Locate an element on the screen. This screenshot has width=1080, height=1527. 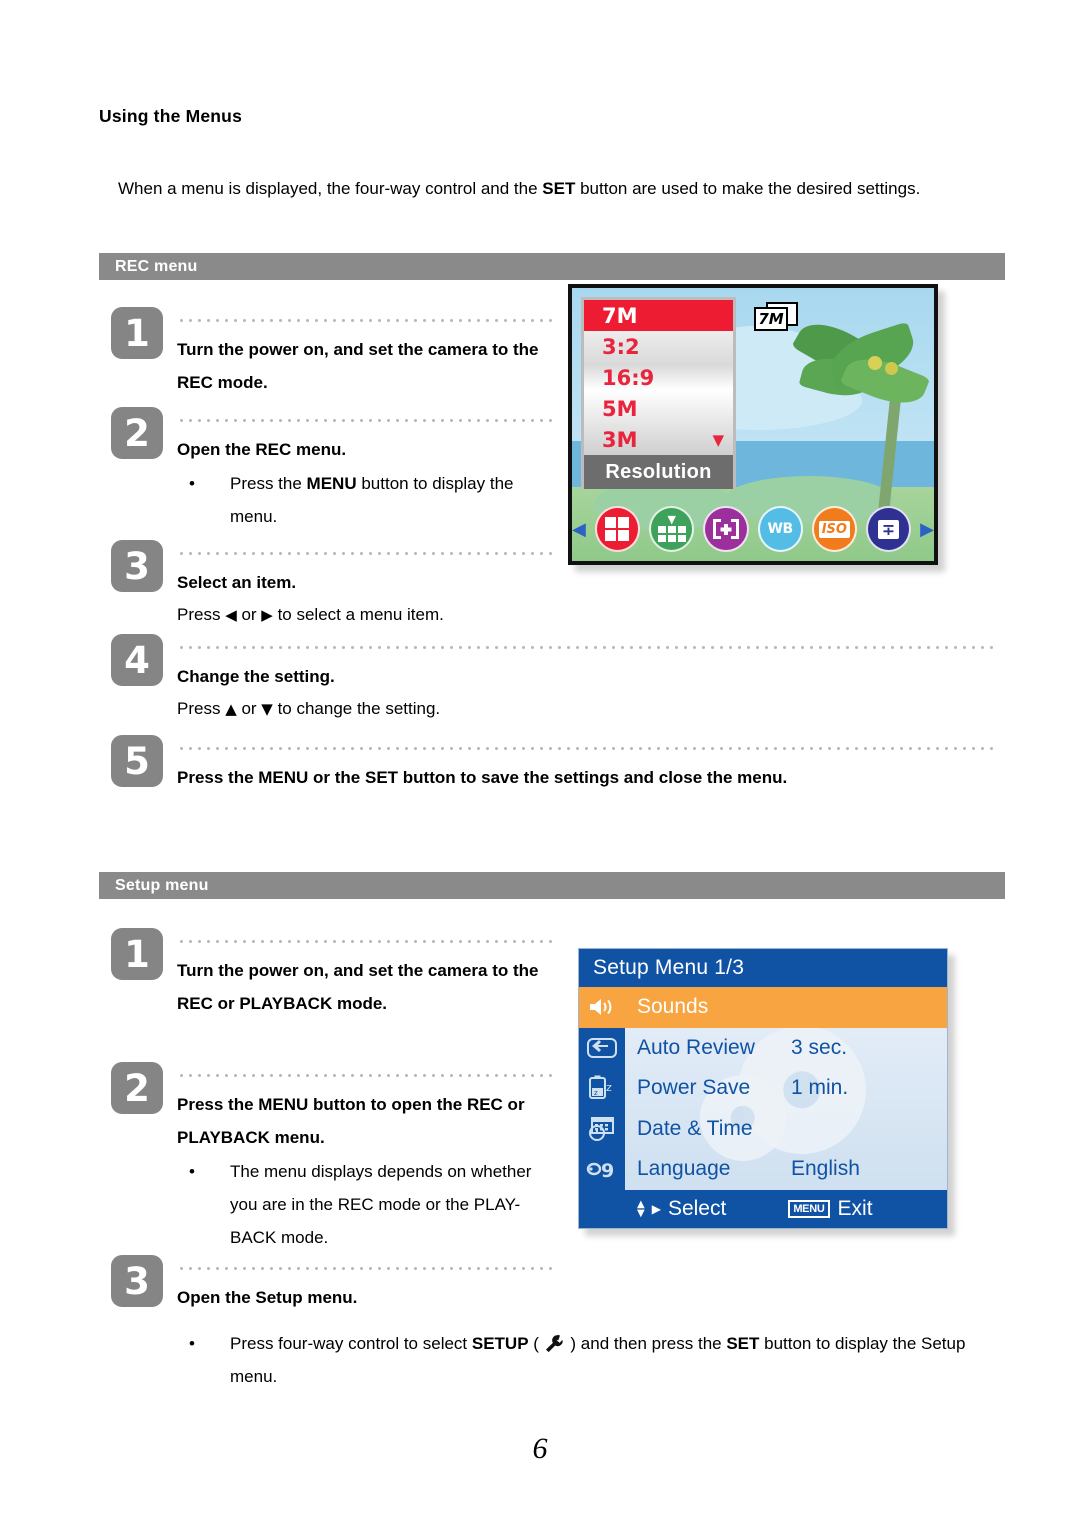
detail-post: to select a menu item. is located at coordinates (358, 614).